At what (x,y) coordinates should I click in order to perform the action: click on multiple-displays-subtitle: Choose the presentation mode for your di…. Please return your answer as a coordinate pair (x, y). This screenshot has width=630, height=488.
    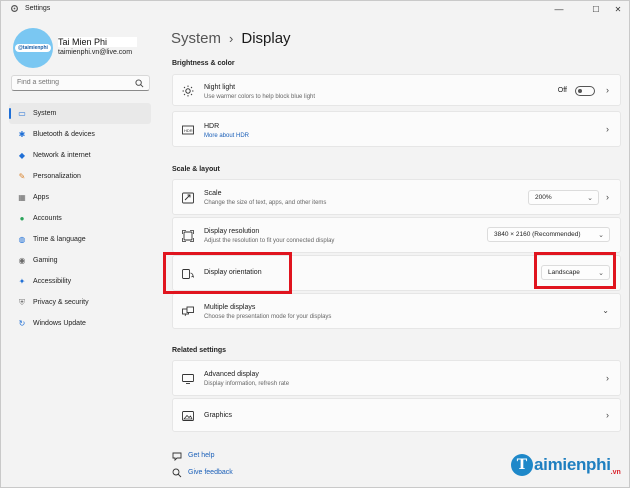
    Looking at the image, I should click on (268, 317).